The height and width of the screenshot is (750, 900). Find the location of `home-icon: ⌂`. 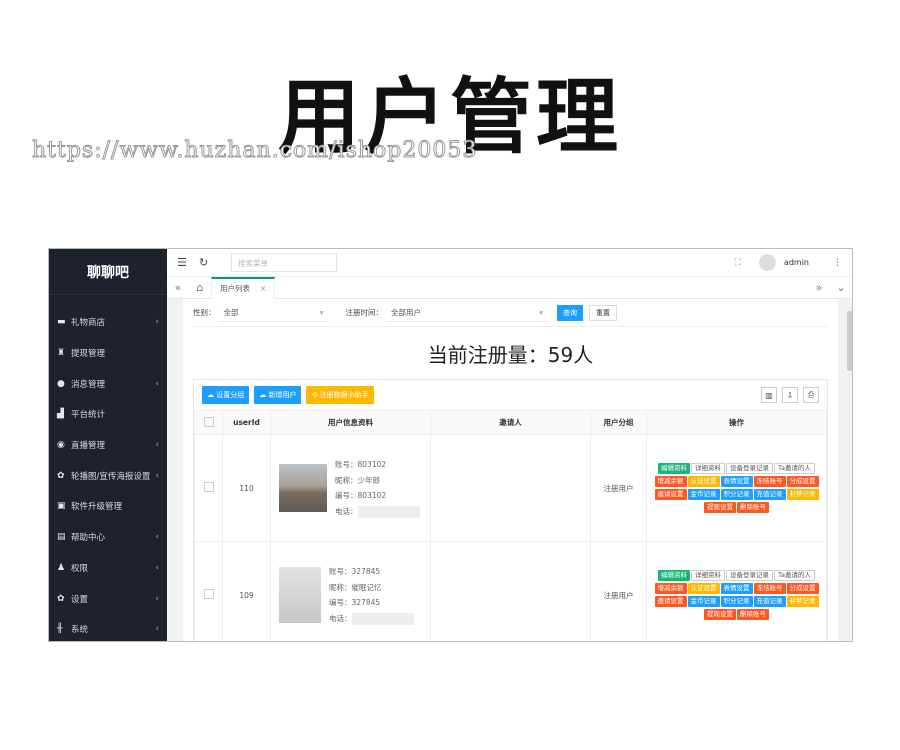

home-icon: ⌂ is located at coordinates (200, 287).